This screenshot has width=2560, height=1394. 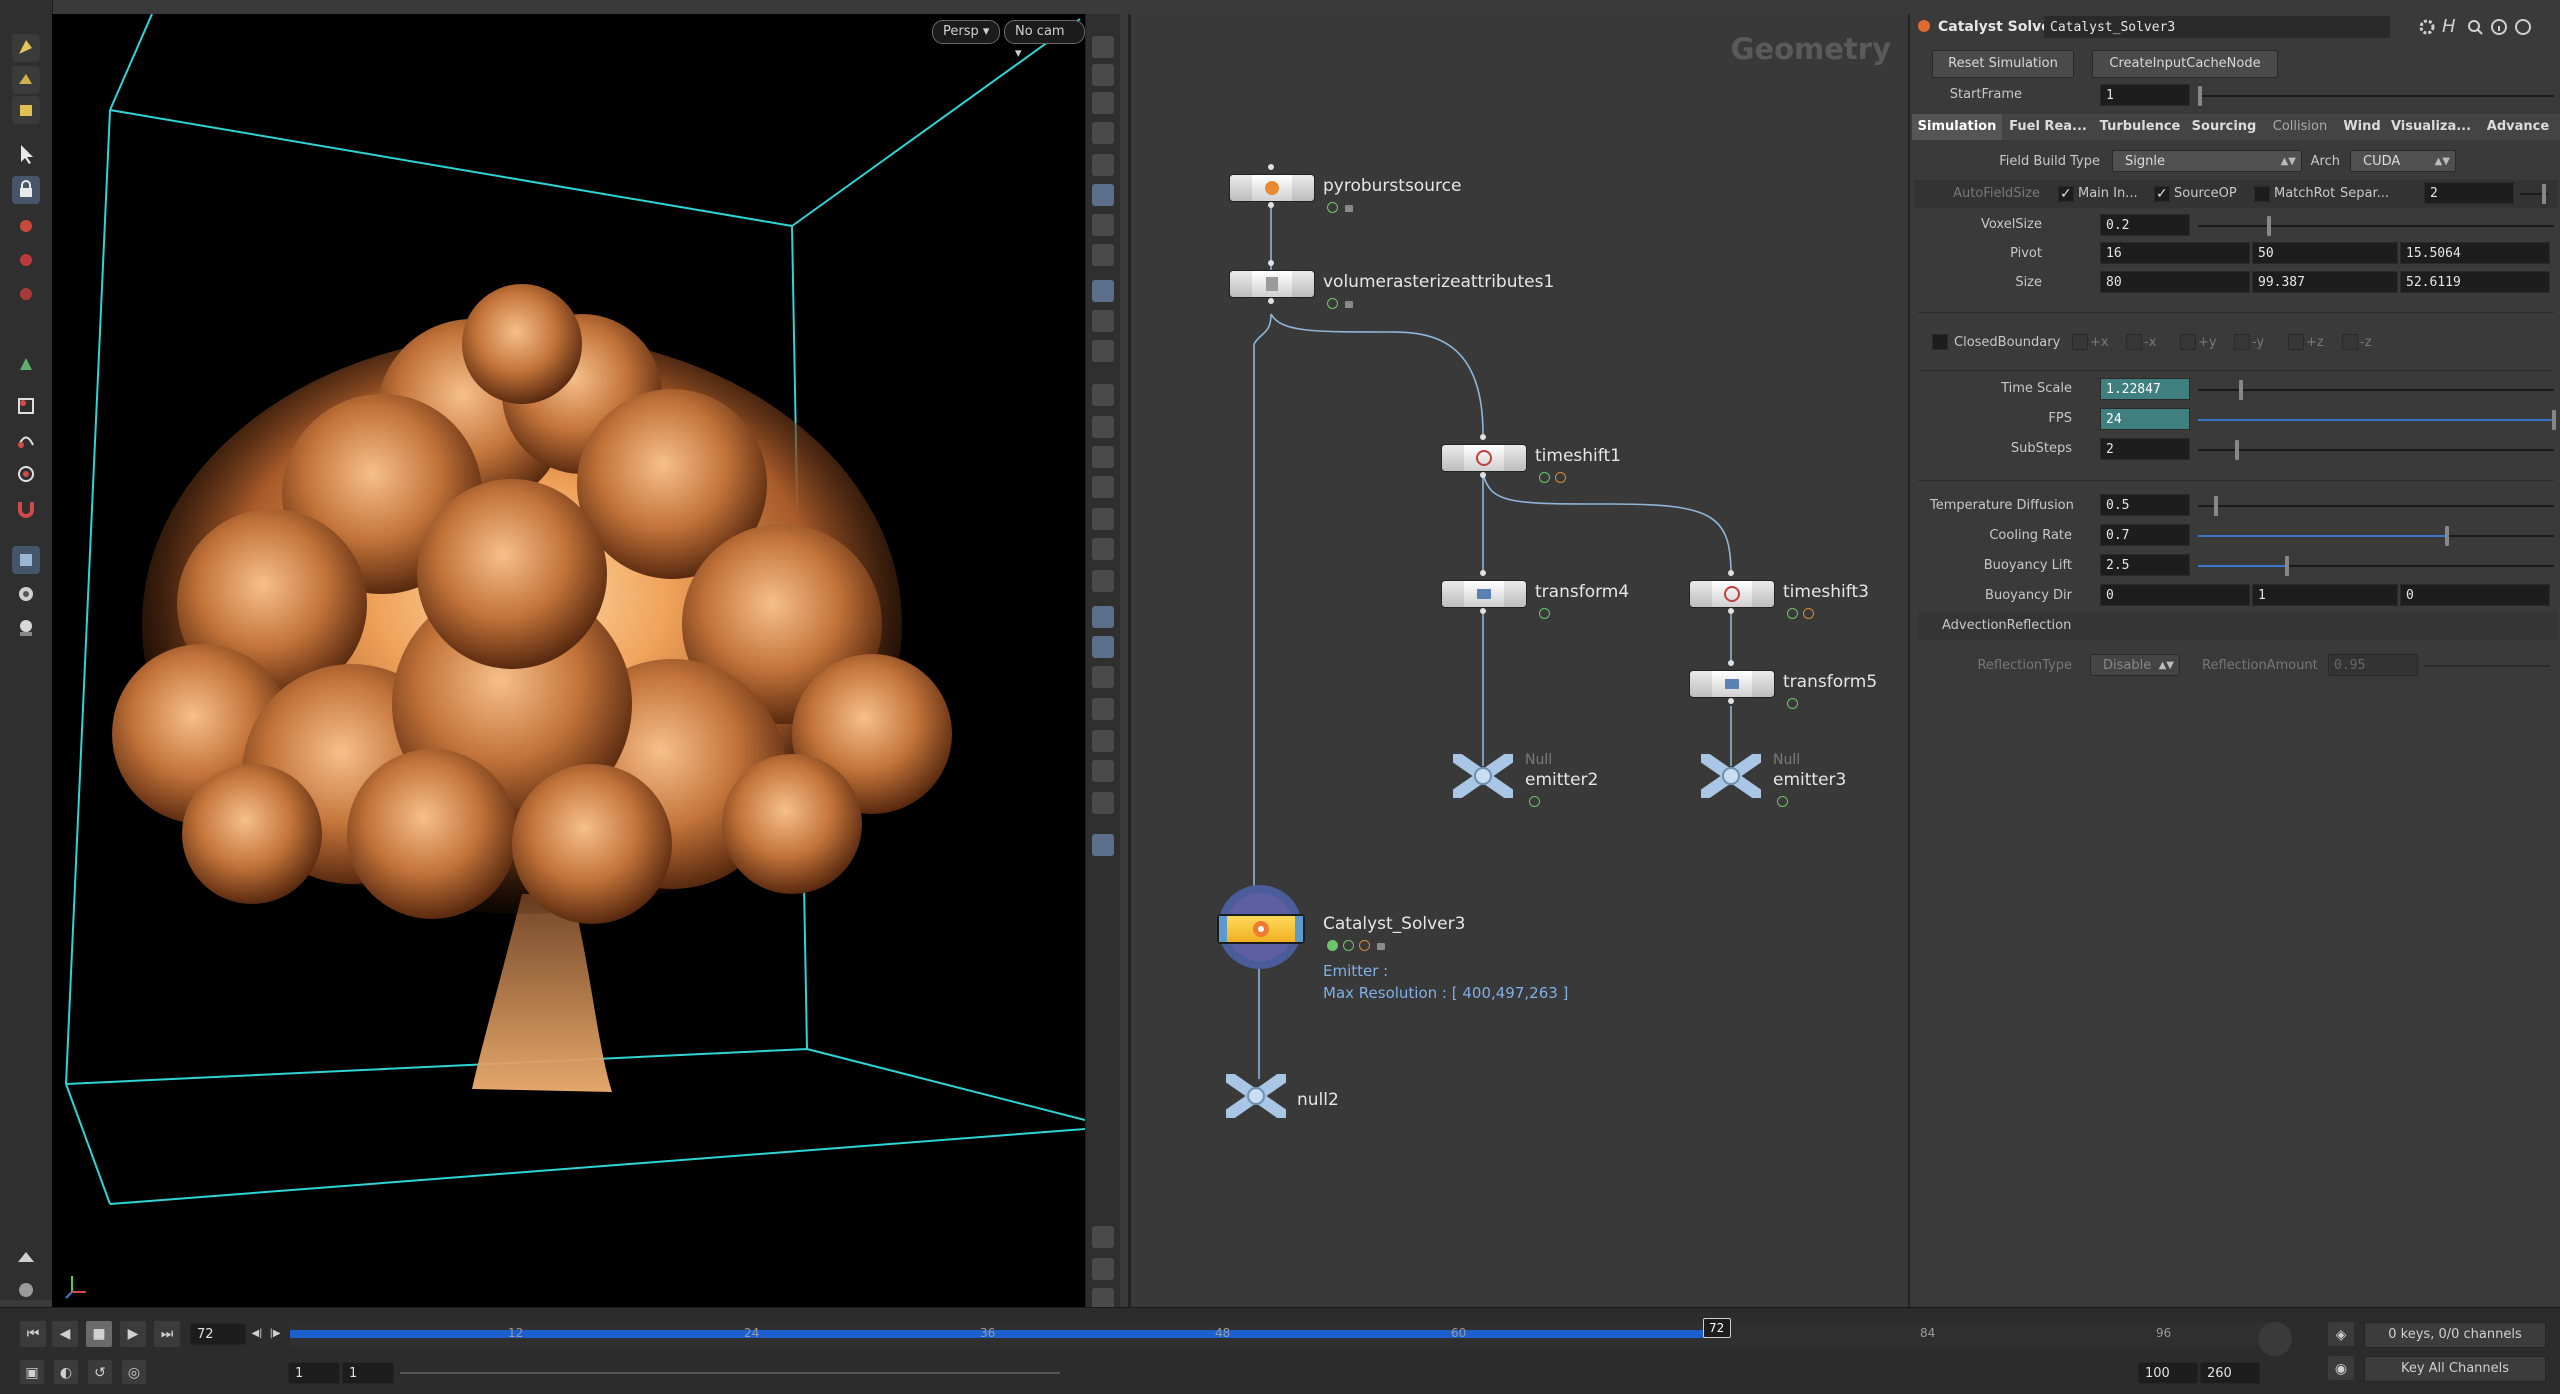 I want to click on time-scale-slider, so click(x=2376, y=390).